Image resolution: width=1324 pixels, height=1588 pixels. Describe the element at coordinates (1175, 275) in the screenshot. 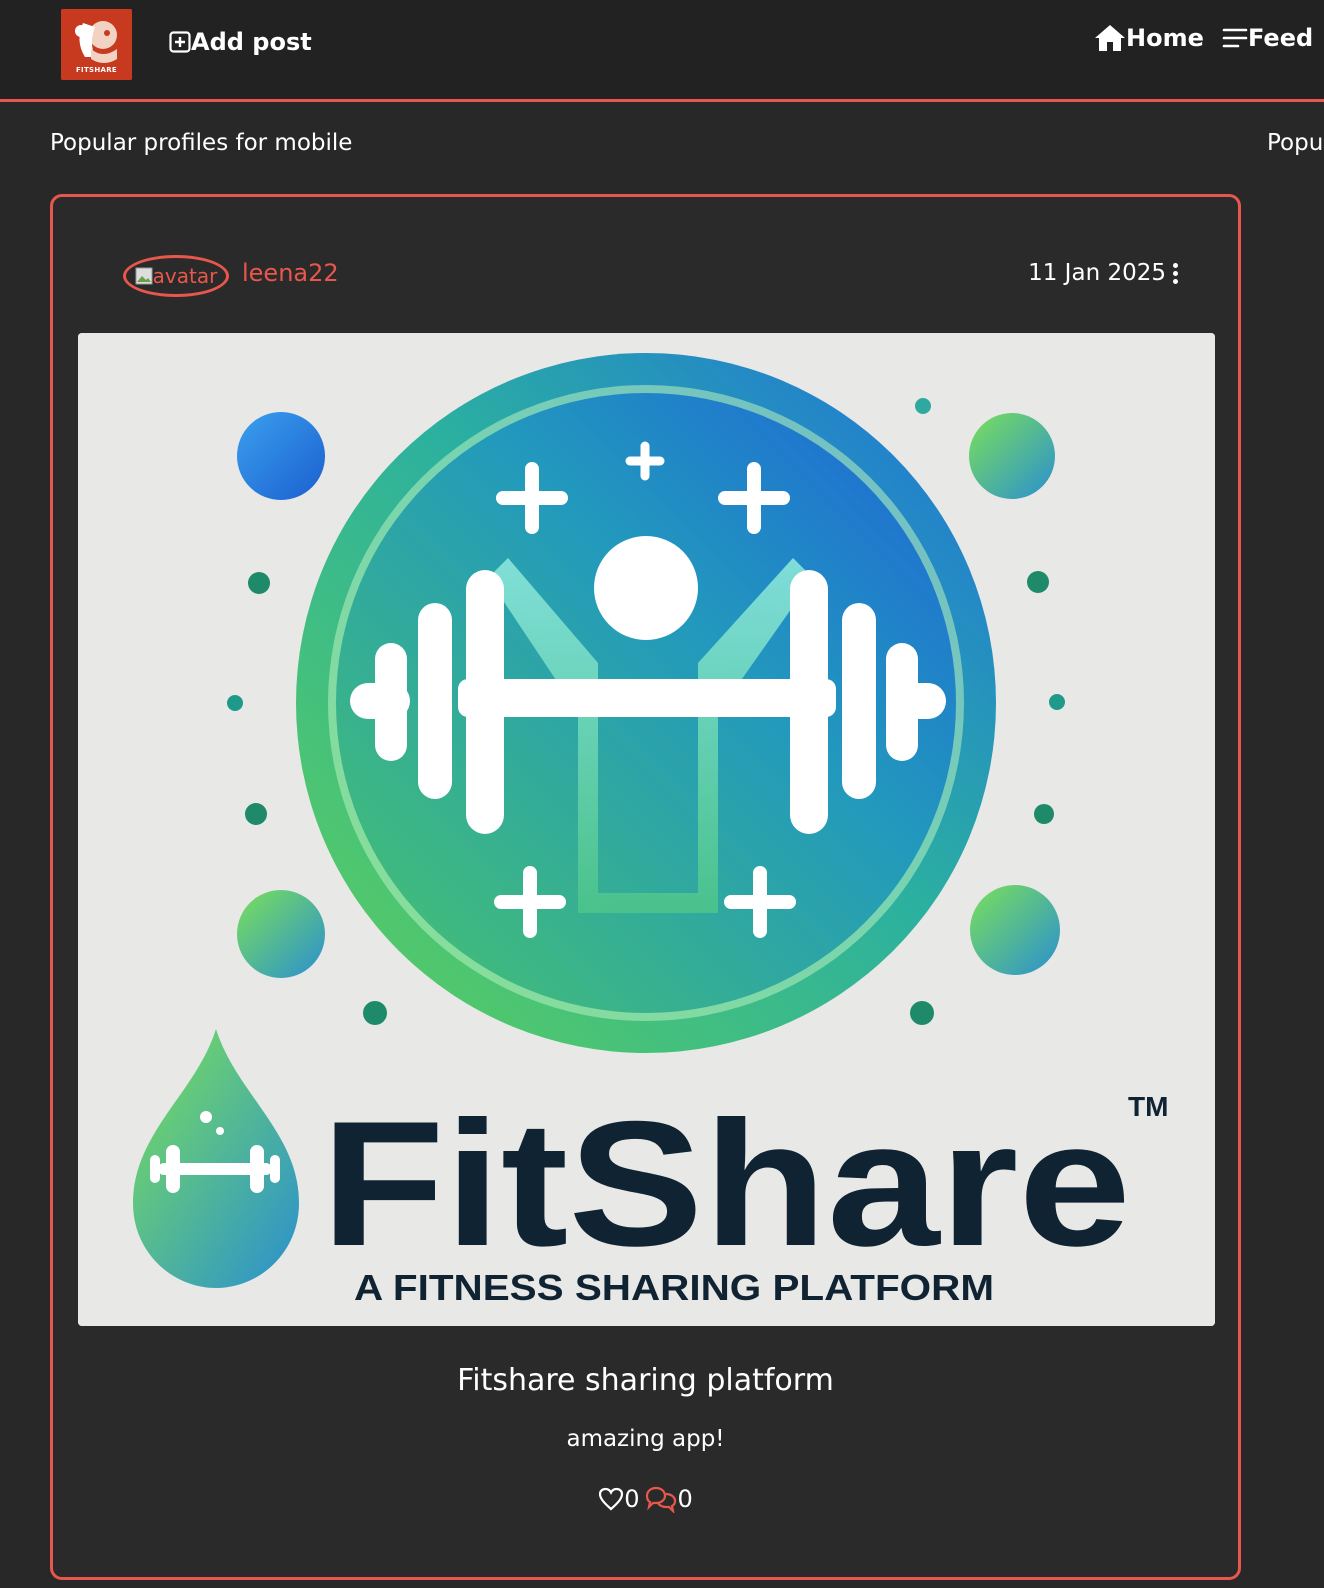

I see `more-options-icon` at that location.